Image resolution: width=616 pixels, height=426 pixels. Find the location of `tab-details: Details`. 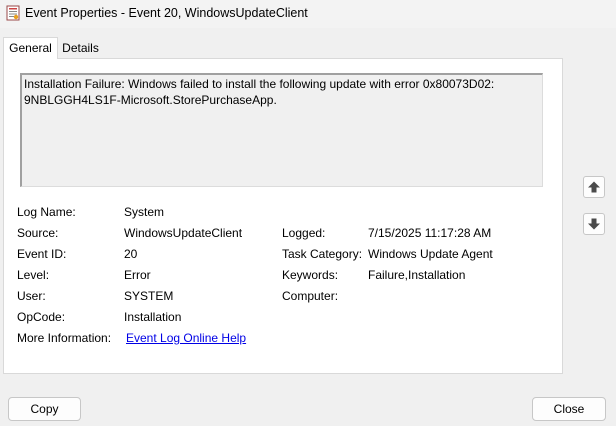

tab-details: Details is located at coordinates (80, 48).